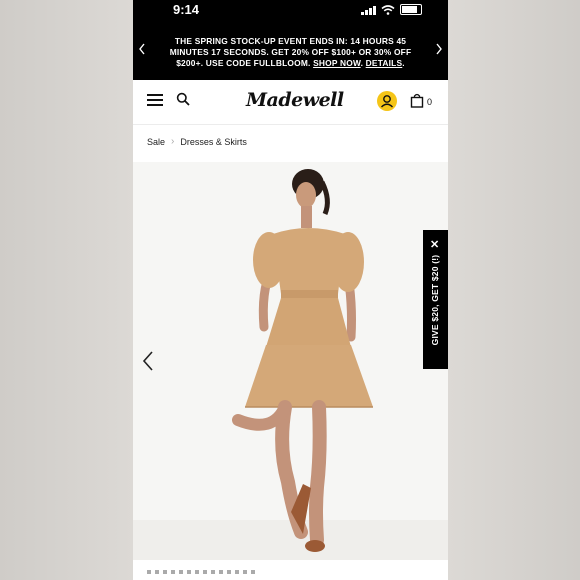 The image size is (580, 580). What do you see at coordinates (183, 99) in the screenshot?
I see `search-icon` at bounding box center [183, 99].